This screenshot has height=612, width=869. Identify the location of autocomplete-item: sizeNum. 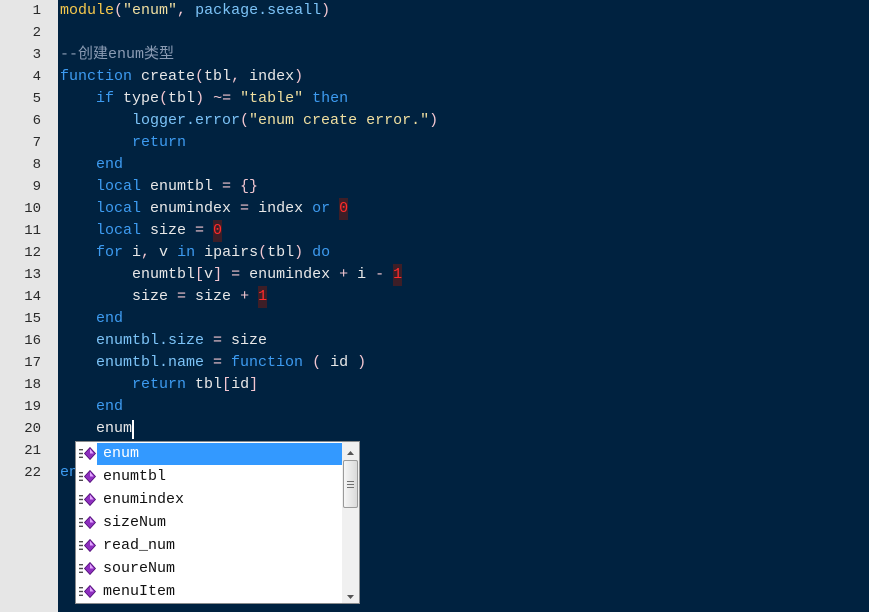
(209, 522).